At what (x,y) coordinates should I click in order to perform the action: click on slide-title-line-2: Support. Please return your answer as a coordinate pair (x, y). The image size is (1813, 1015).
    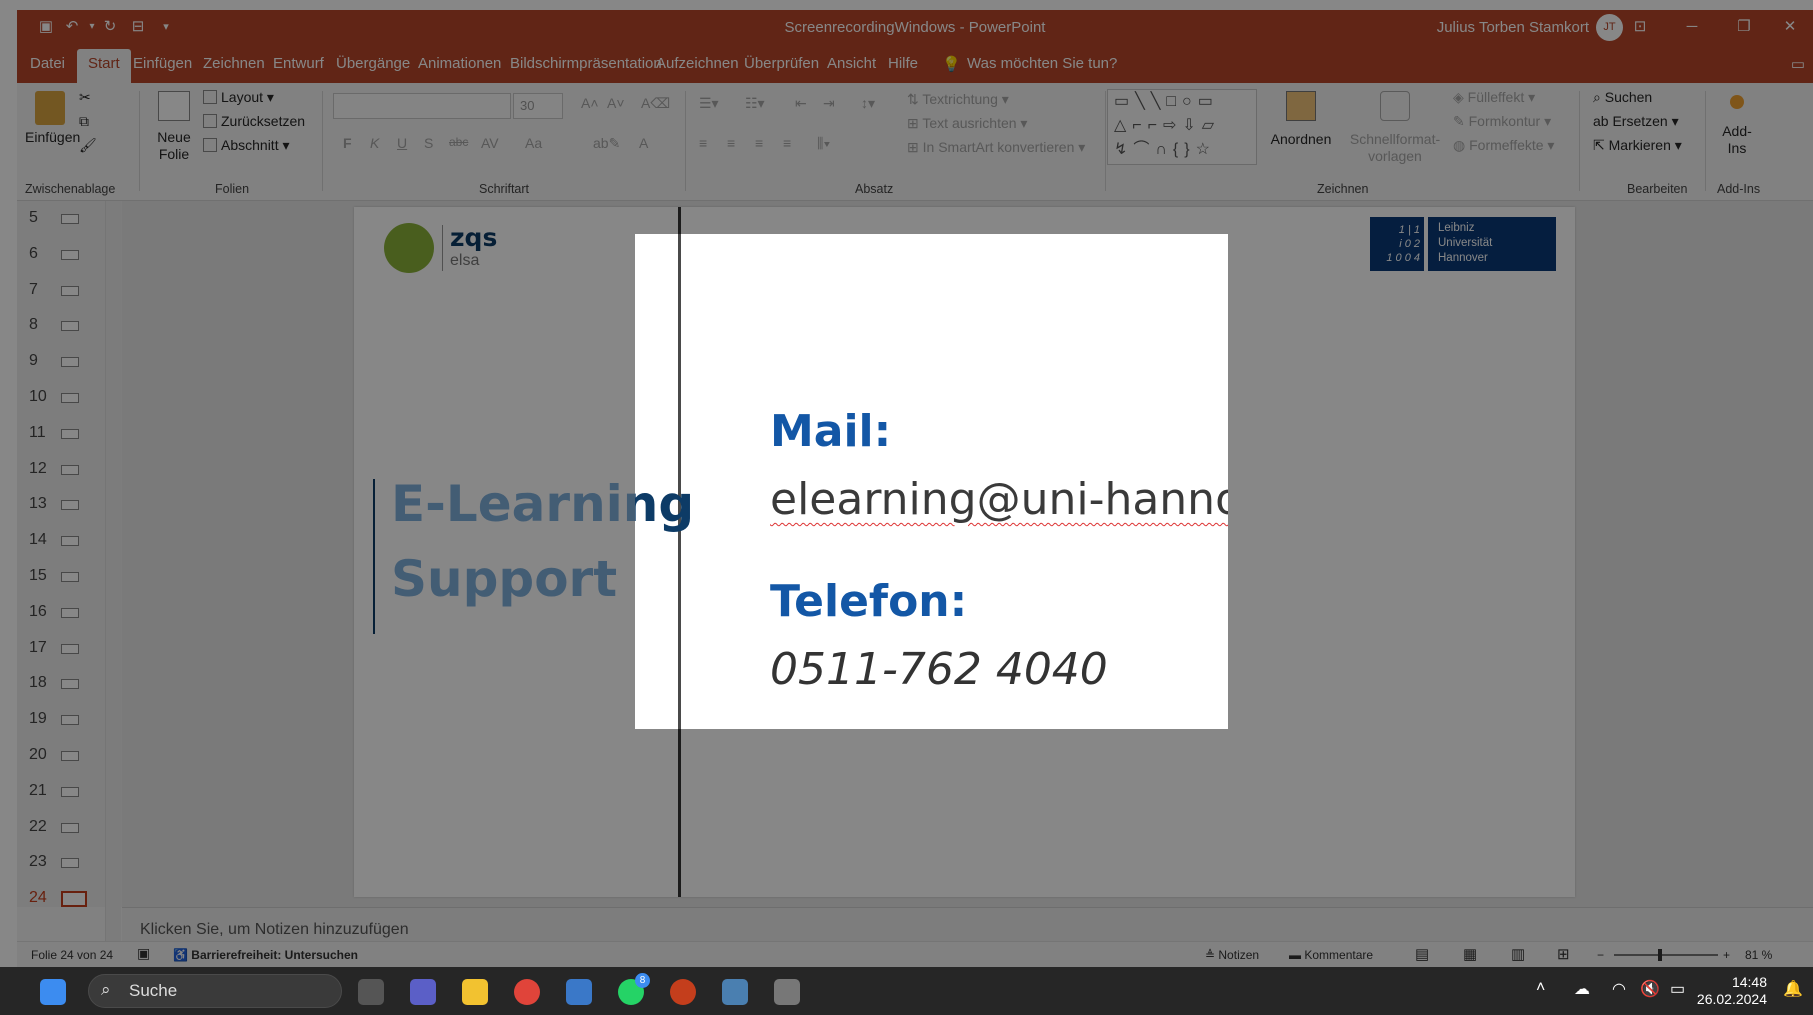
    Looking at the image, I should click on (504, 579).